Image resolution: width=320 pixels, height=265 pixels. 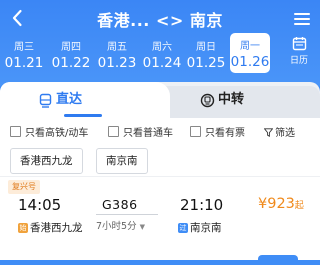 I want to click on station-chip-to: 南京南, so click(x=122, y=161).